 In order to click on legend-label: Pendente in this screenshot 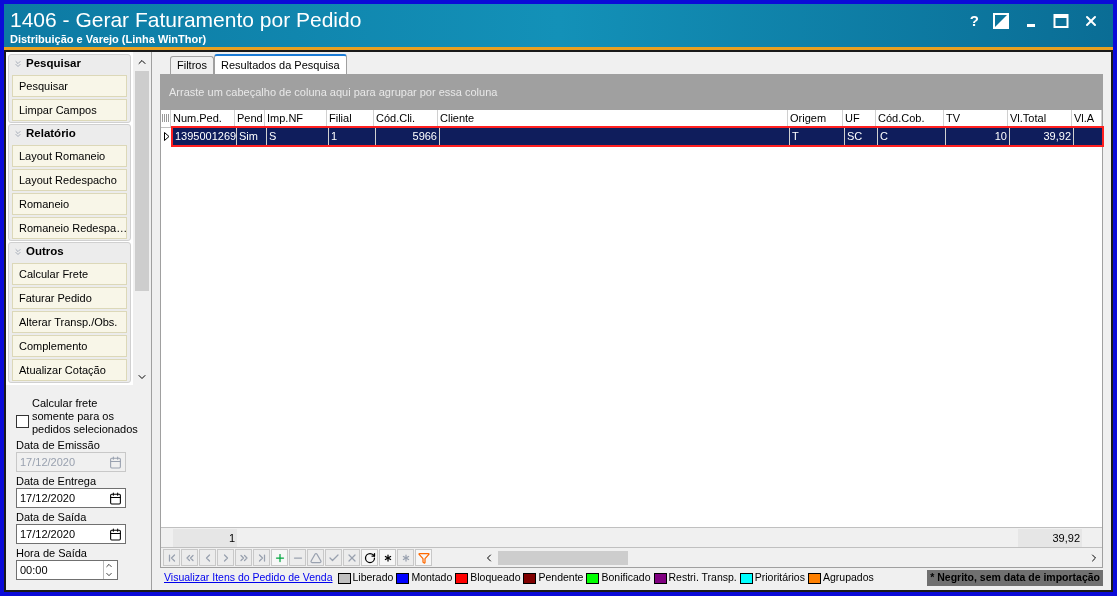, I will do `click(561, 578)`.